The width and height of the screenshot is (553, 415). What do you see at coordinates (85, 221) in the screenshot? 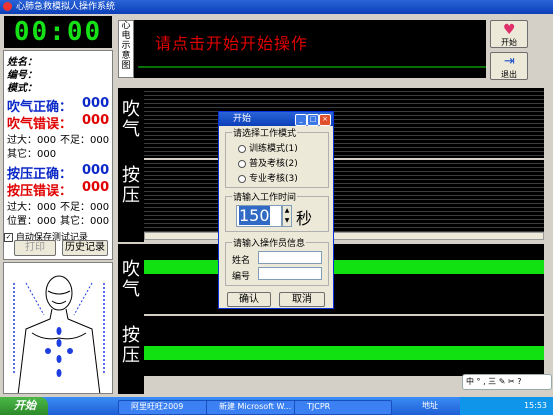
I see `press-other: 其它：000` at bounding box center [85, 221].